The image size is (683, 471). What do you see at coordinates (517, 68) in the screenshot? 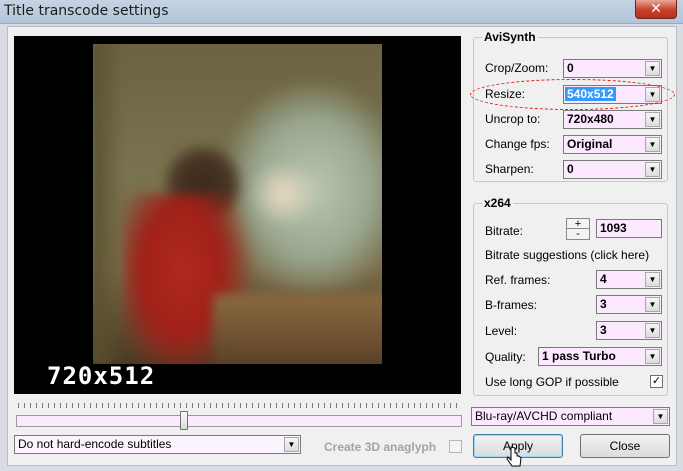
I see `crop-zoom-label: Crop/Zoom:` at bounding box center [517, 68].